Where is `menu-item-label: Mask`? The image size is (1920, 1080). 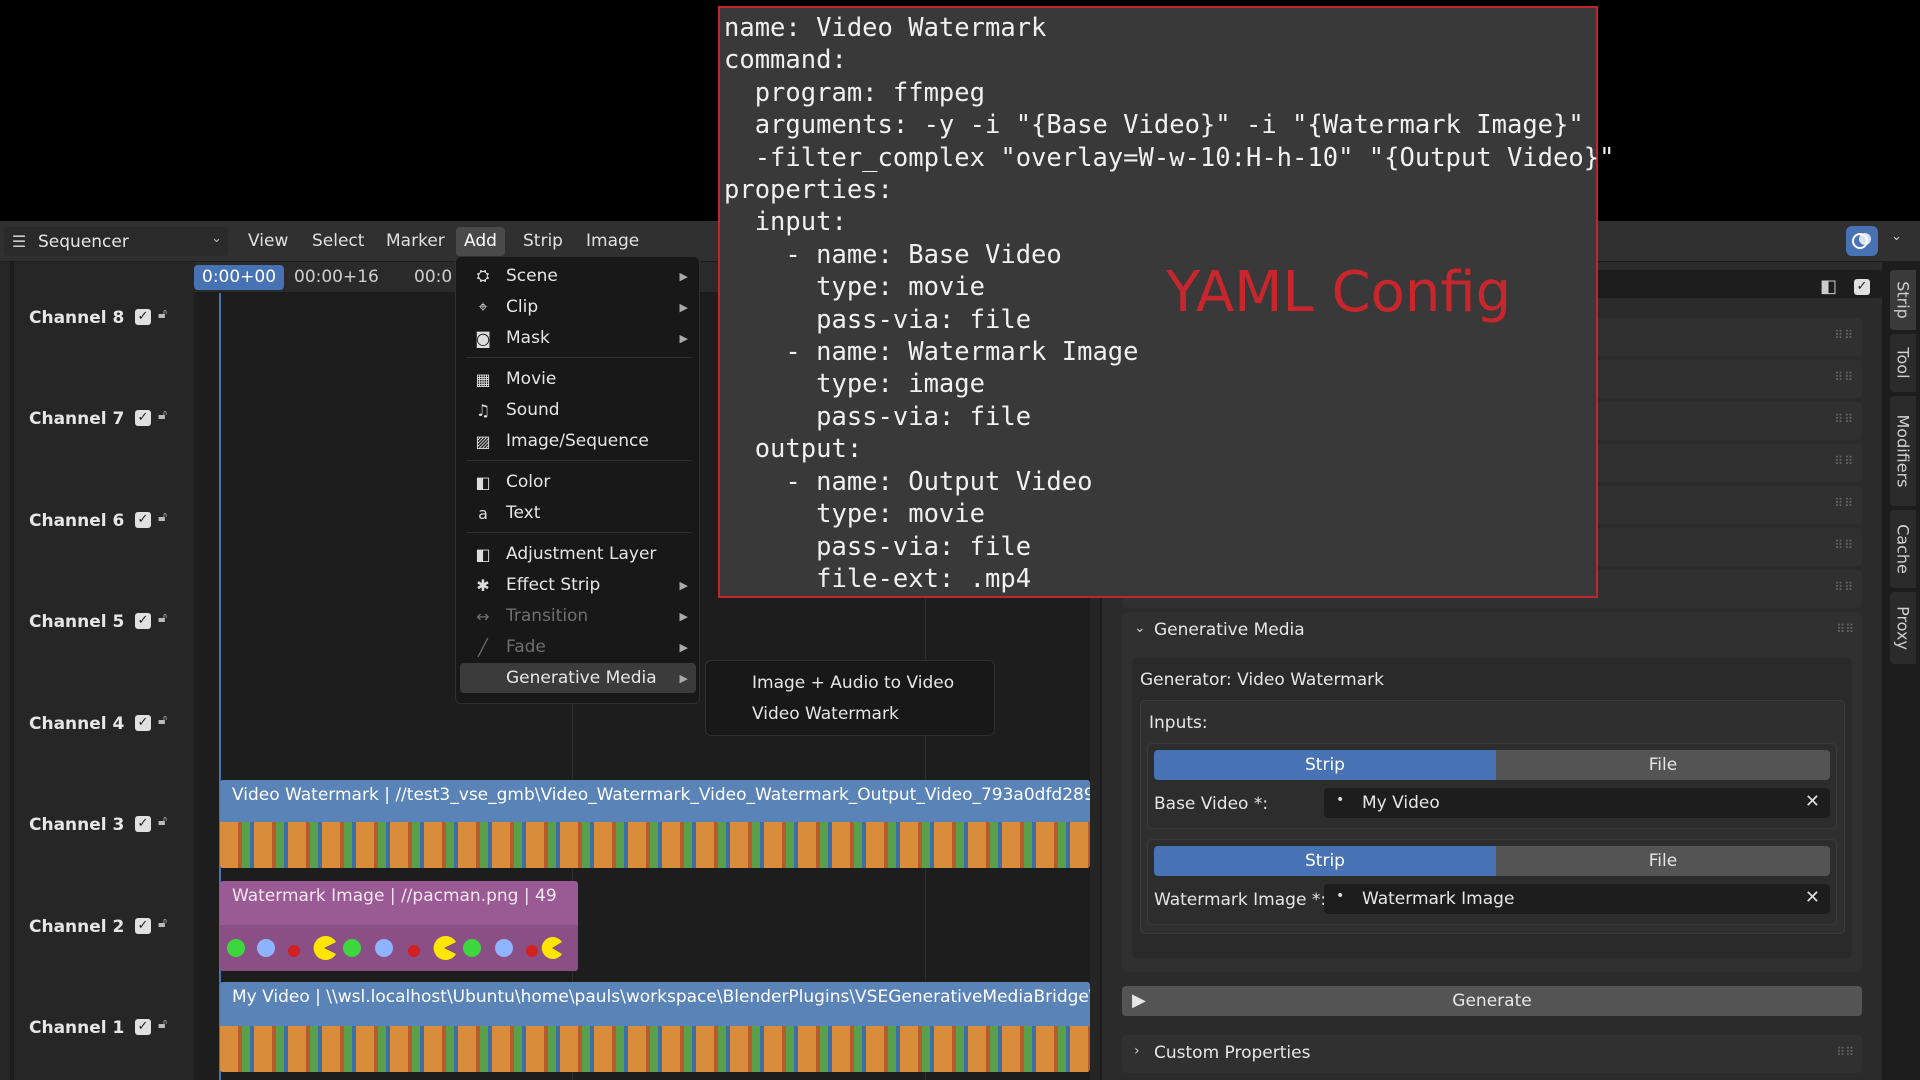
menu-item-label: Mask is located at coordinates (528, 338).